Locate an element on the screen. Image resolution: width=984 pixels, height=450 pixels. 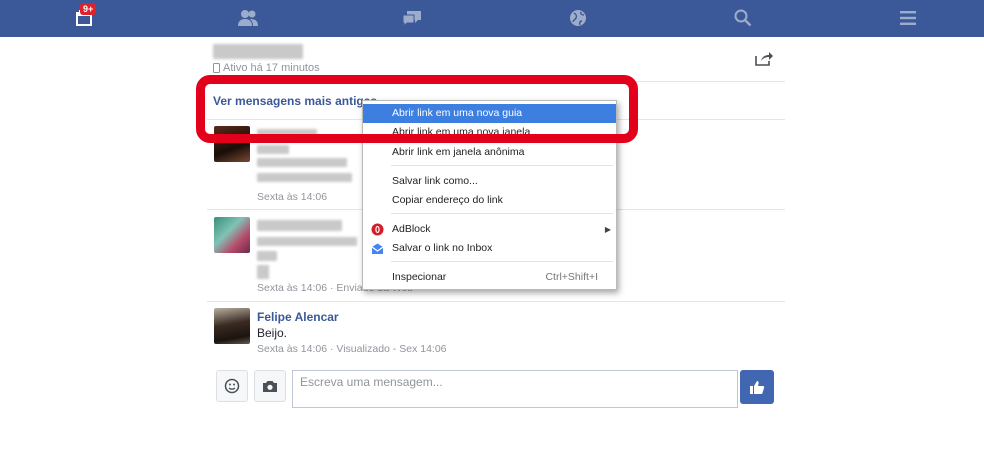
menu-button is located at coordinates (908, 18).